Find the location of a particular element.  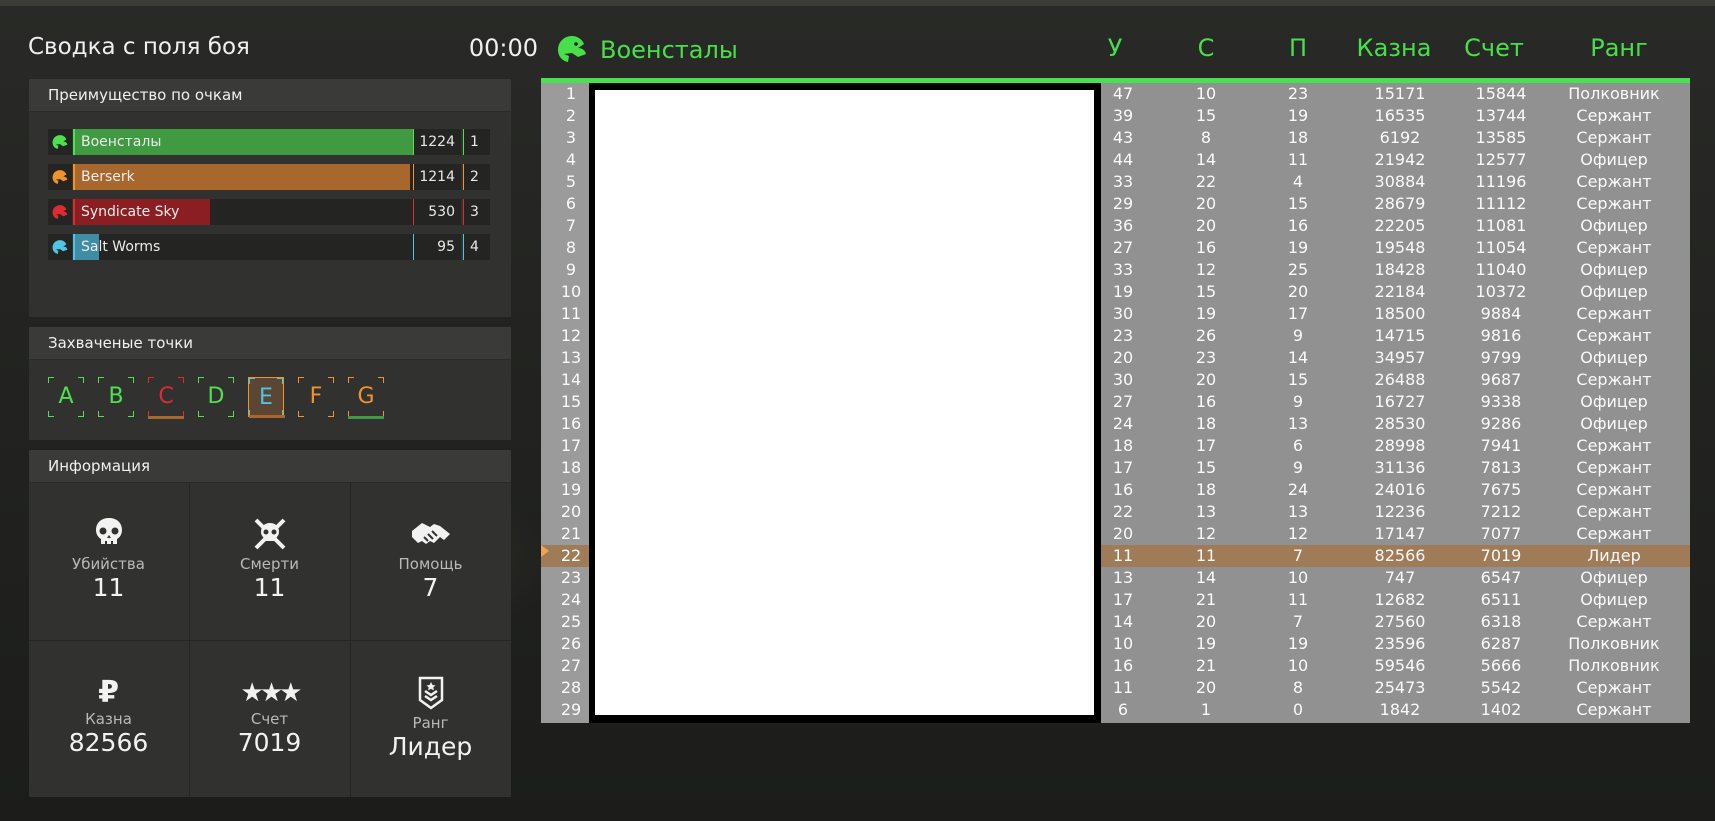

handshake-icon is located at coordinates (430, 536).